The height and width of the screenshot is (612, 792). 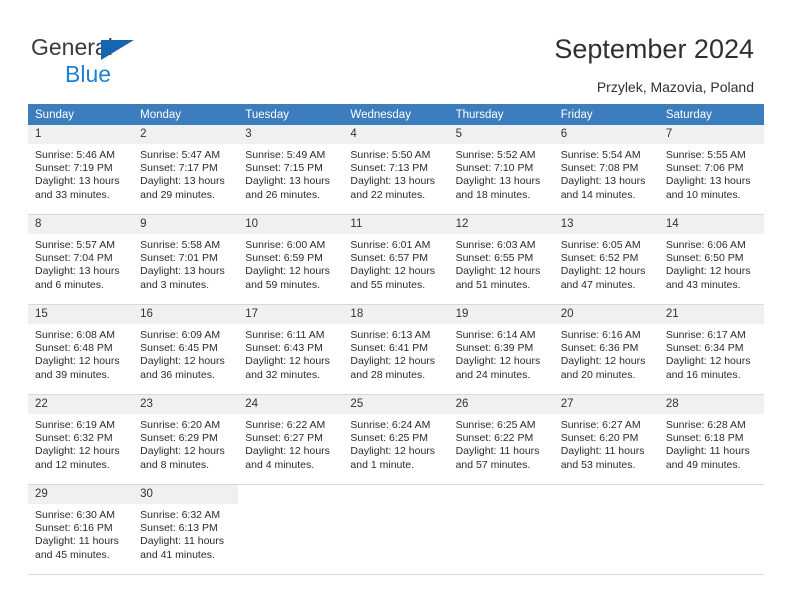 I want to click on day-number: 3, so click(x=291, y=134).